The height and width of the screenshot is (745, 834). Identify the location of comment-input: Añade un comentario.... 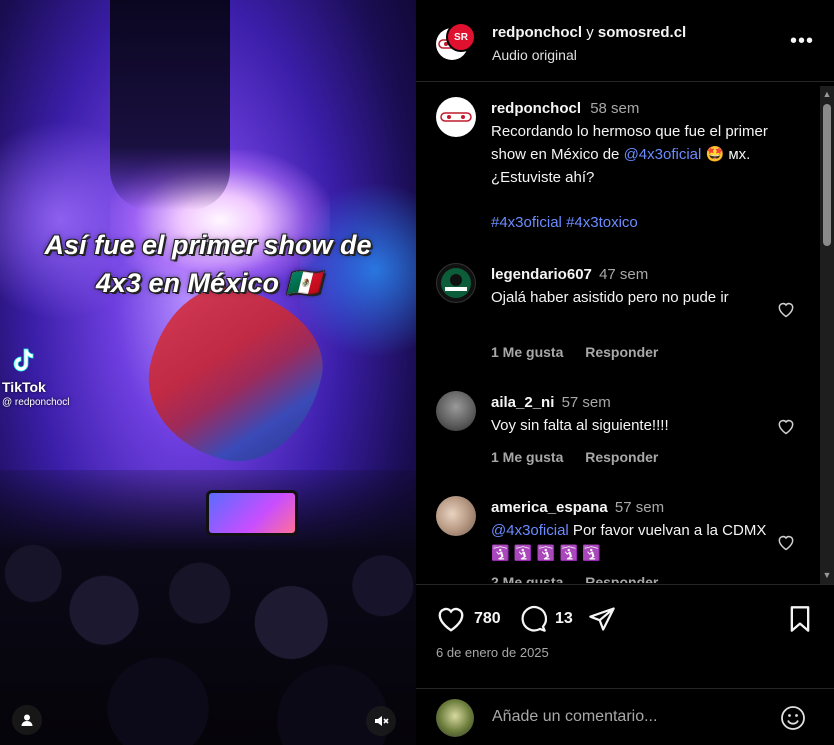
(574, 717).